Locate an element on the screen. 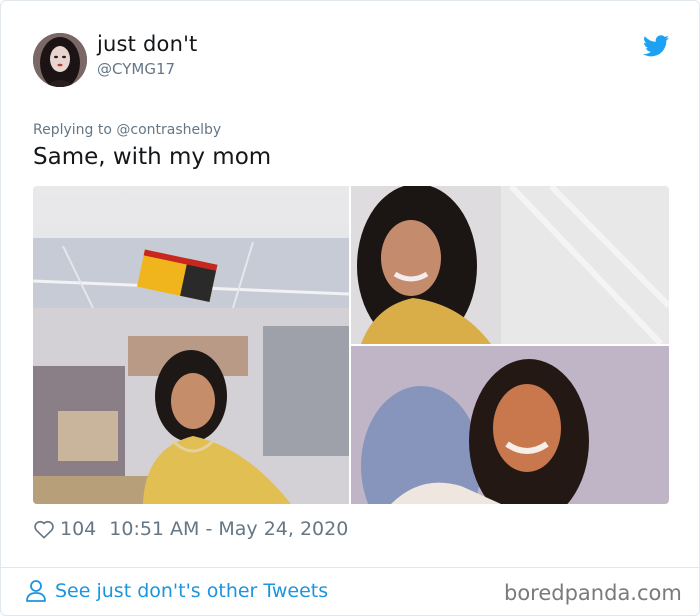 The height and width of the screenshot is (616, 700). heart-icon is located at coordinates (44, 529).